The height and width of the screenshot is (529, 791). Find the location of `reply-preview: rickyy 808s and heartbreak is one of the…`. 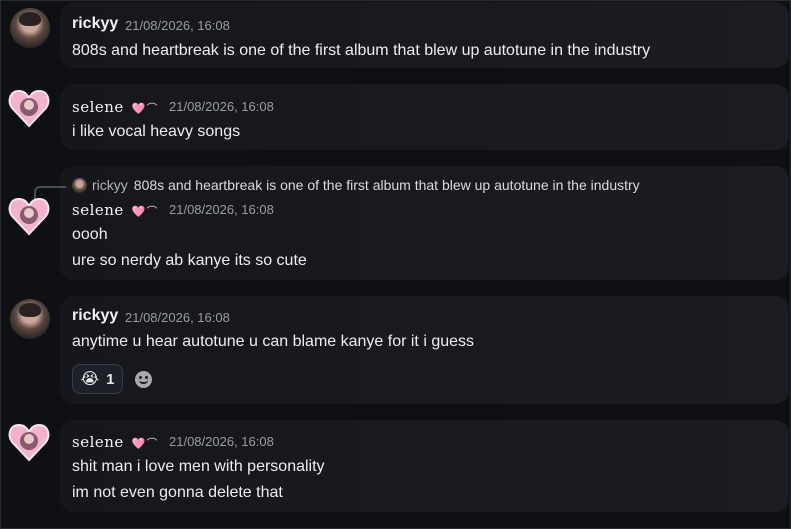

reply-preview: rickyy 808s and heartbreak is one of the… is located at coordinates (356, 185).